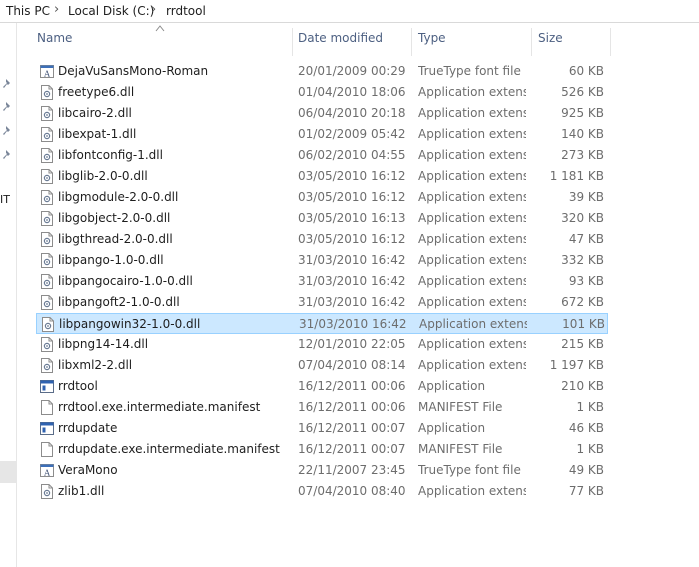 This screenshot has width=699, height=567. Describe the element at coordinates (78, 386) in the screenshot. I see `file-name: rrdtool` at that location.